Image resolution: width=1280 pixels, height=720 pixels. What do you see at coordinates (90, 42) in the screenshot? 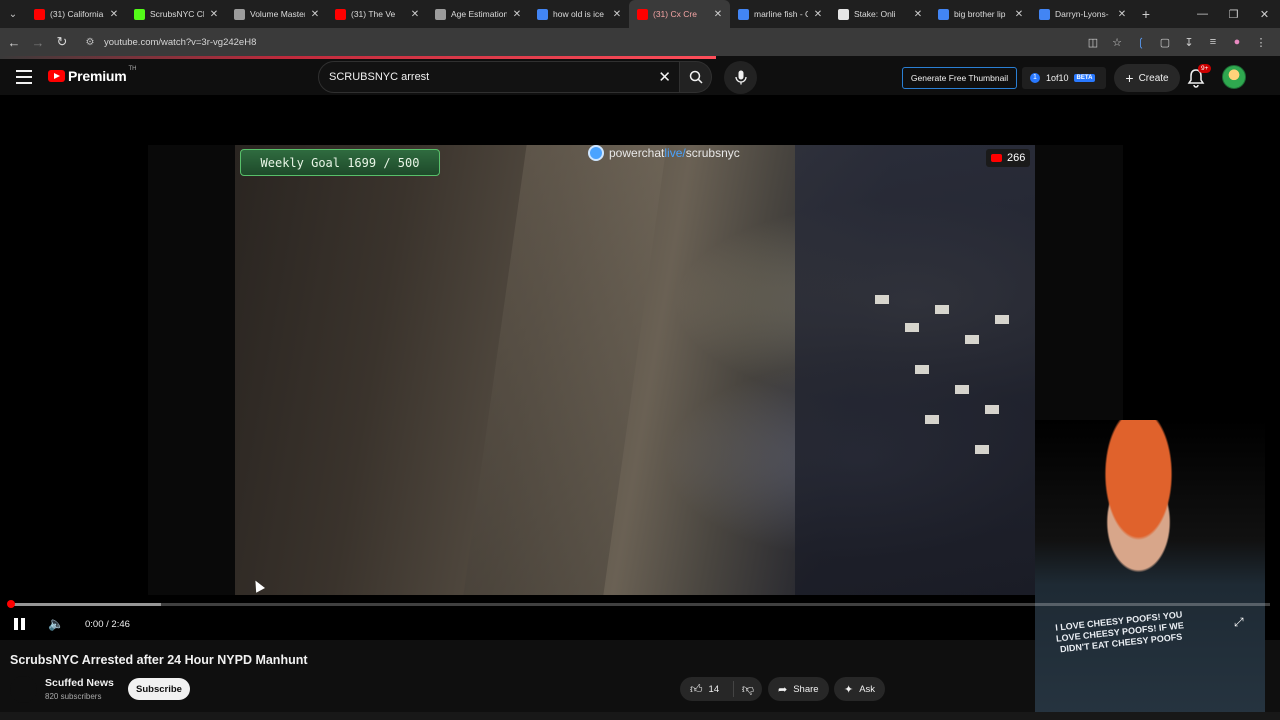
I see `site-info-icon: ⚙` at bounding box center [90, 42].